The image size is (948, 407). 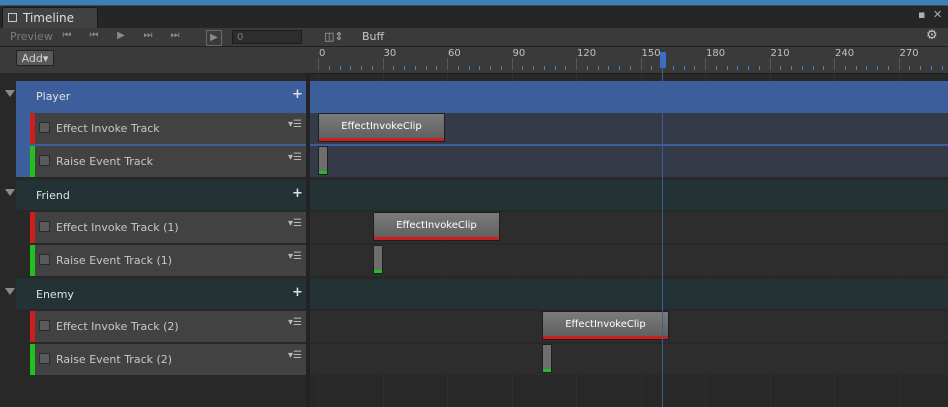 I want to click on track-header: Raise Event Track (1) ▾☰, so click(x=168, y=260).